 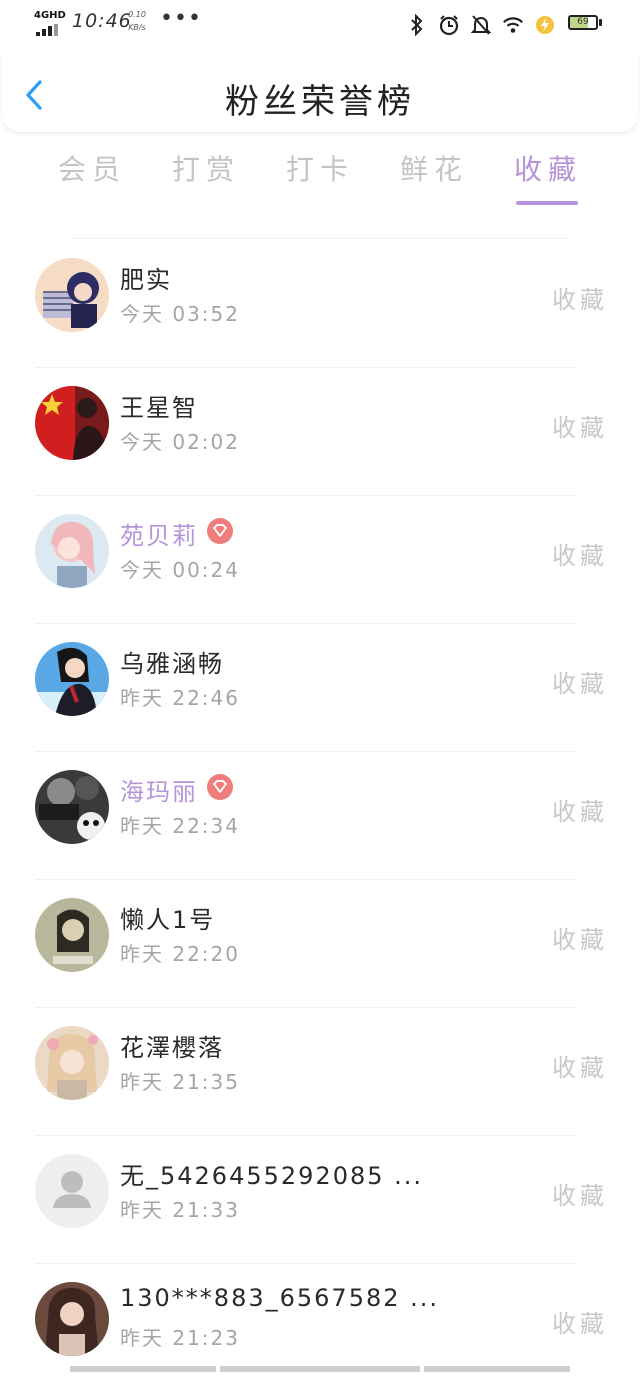 I want to click on list-item: 懒人1号 昨天 22:20 收藏, so click(x=320, y=944).